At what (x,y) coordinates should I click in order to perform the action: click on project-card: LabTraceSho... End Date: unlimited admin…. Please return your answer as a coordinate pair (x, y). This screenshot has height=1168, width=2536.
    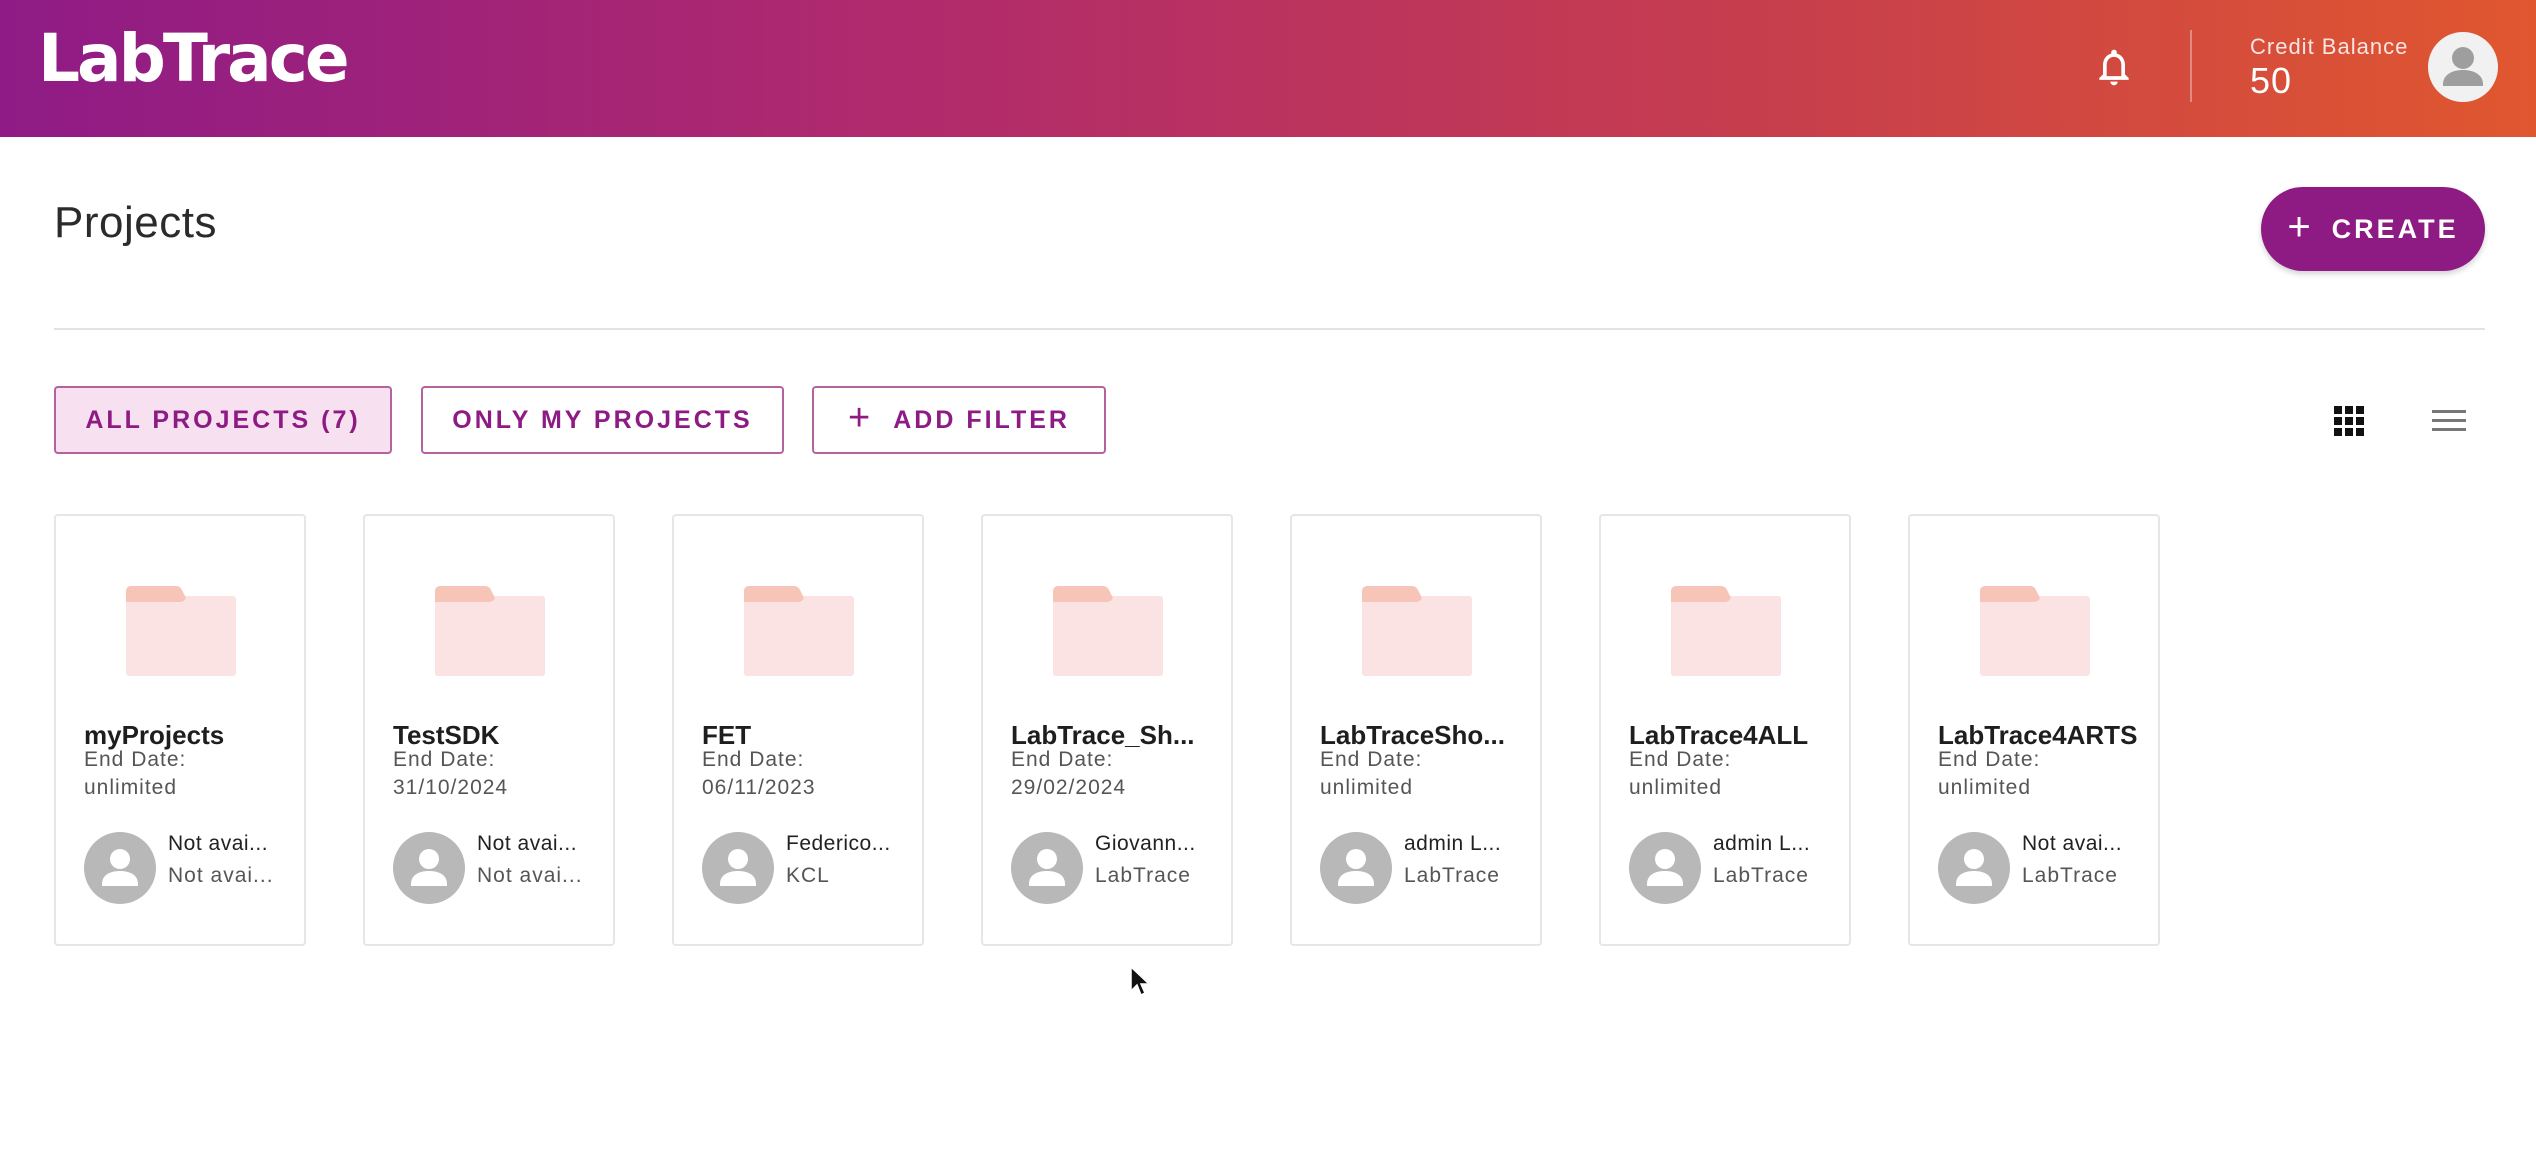
    Looking at the image, I should click on (1416, 730).